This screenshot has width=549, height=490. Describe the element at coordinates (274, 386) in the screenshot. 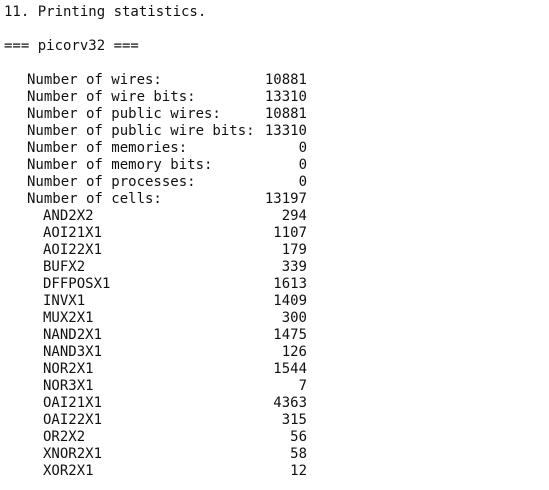

I see `cell-row: NOR3X1 7` at that location.